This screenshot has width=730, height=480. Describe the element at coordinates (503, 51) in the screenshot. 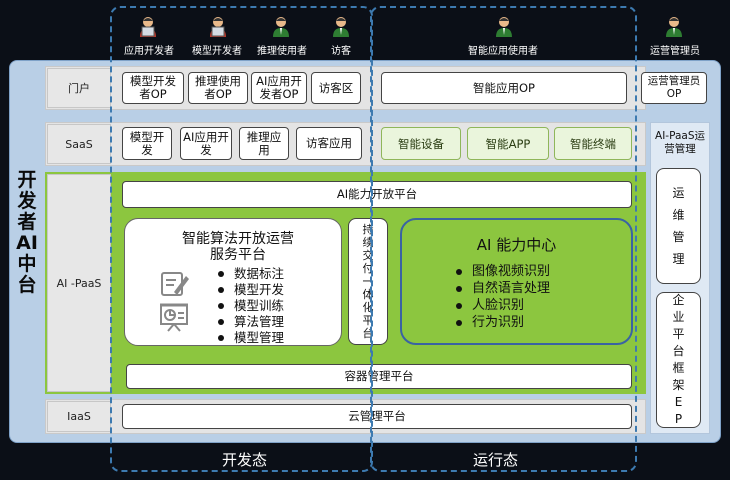

I see `role-smart-app-user: 智能应用使用者` at that location.